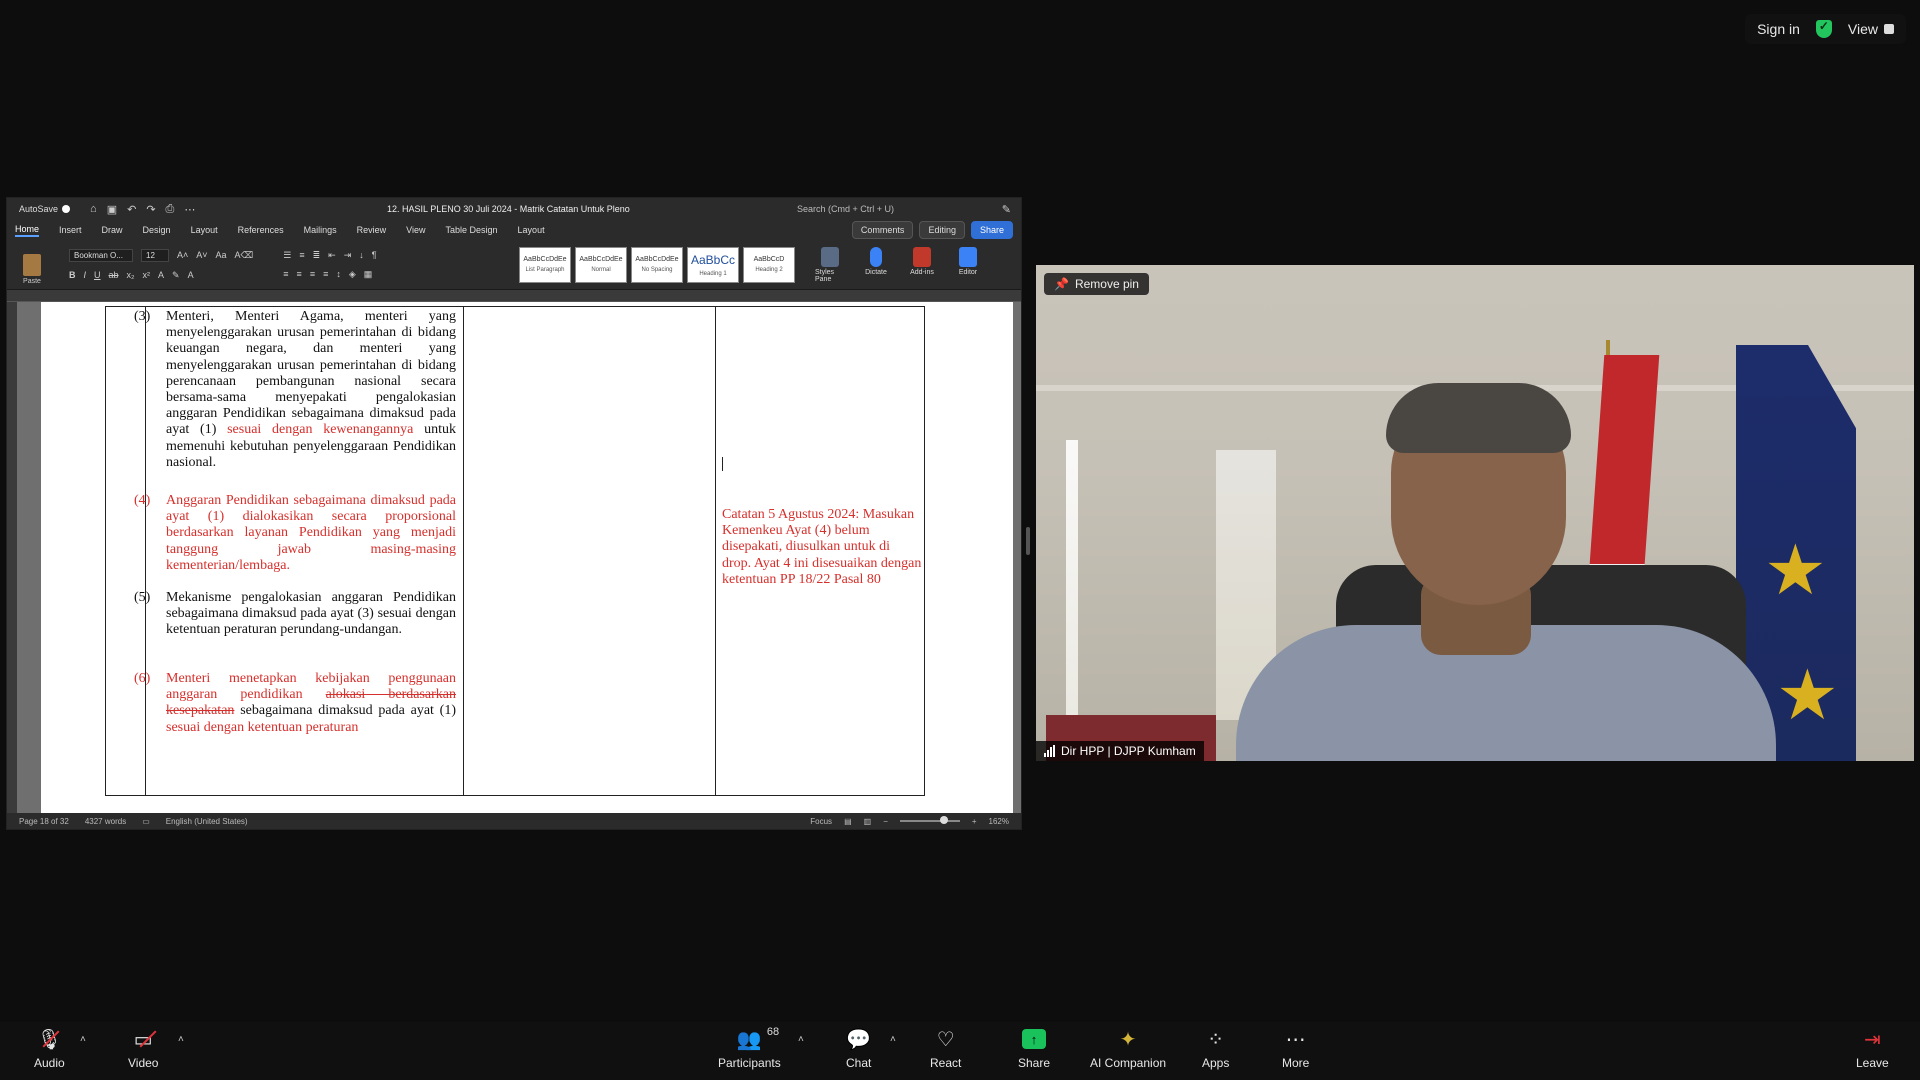 The image size is (1920, 1080). I want to click on style-no-spacing: AaBbCcDdEe No Spacing, so click(657, 264).